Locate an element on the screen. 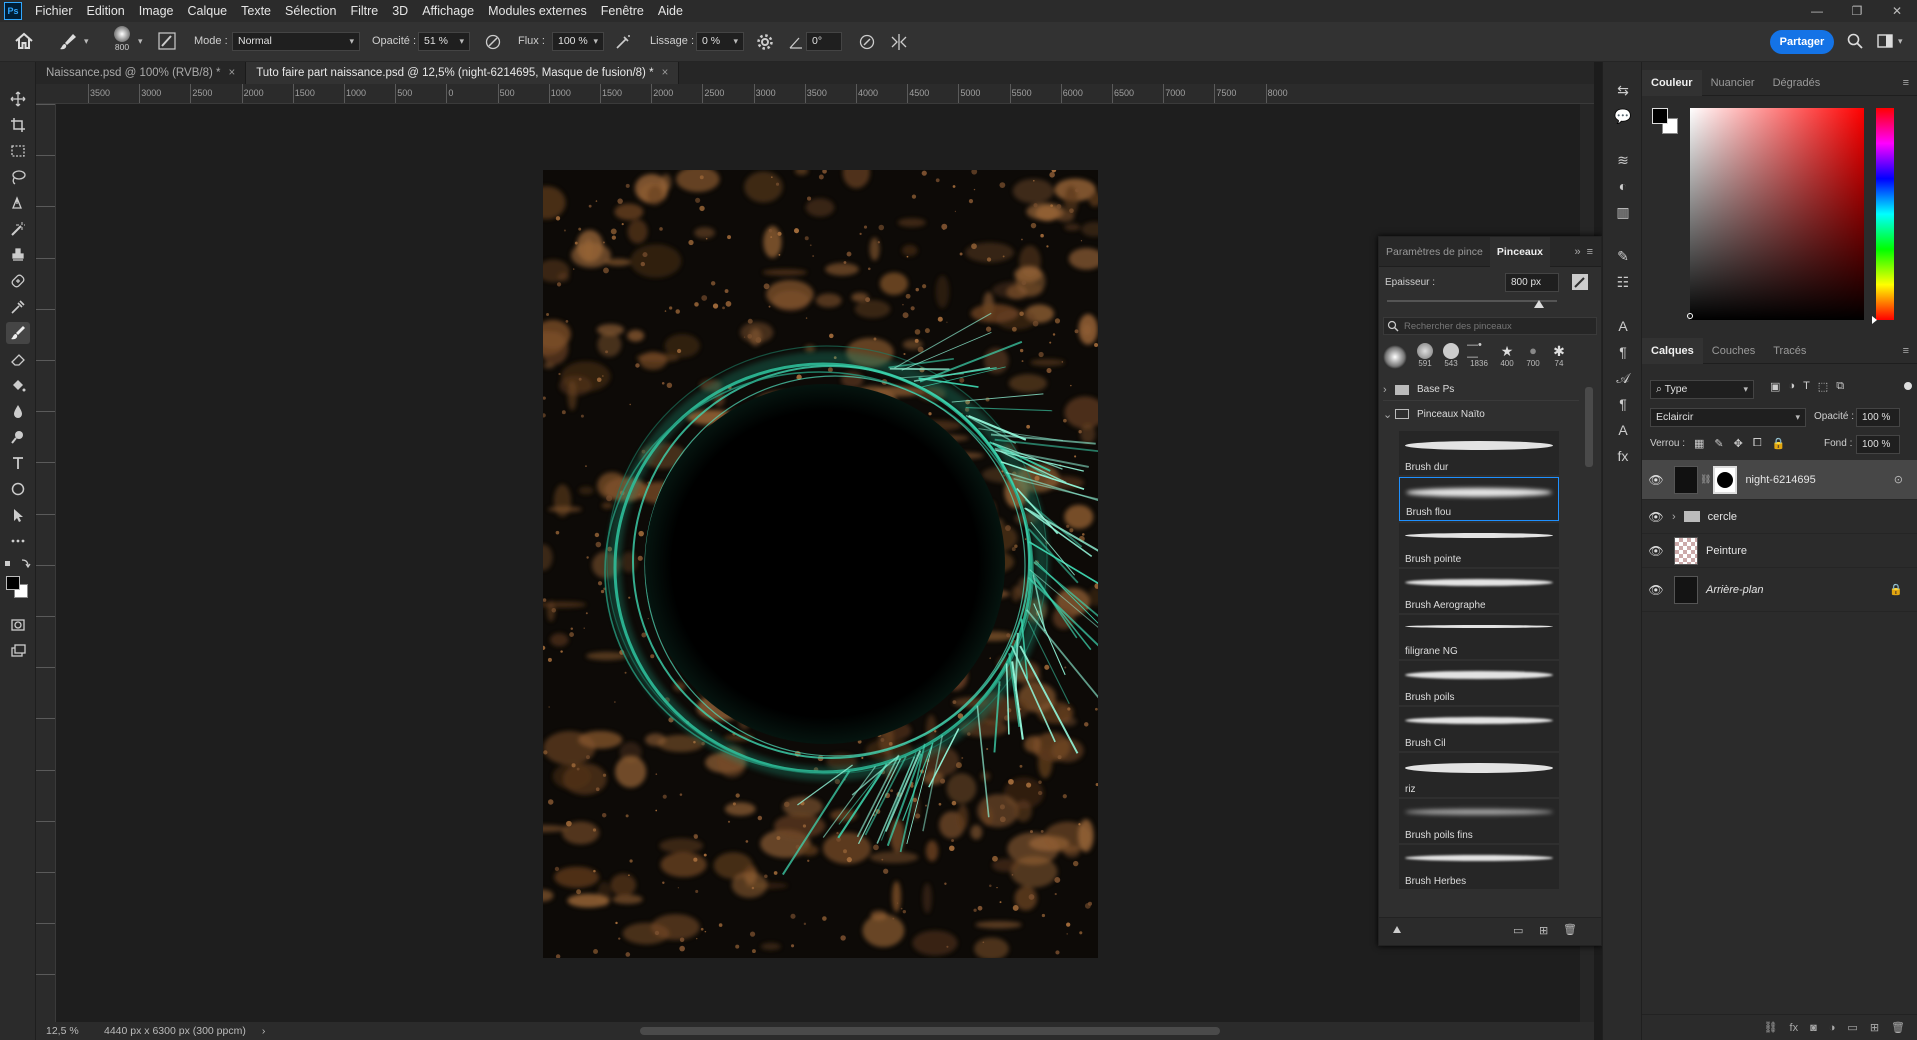 The width and height of the screenshot is (1917, 1040). tab-traces: Tracés is located at coordinates (1789, 351).